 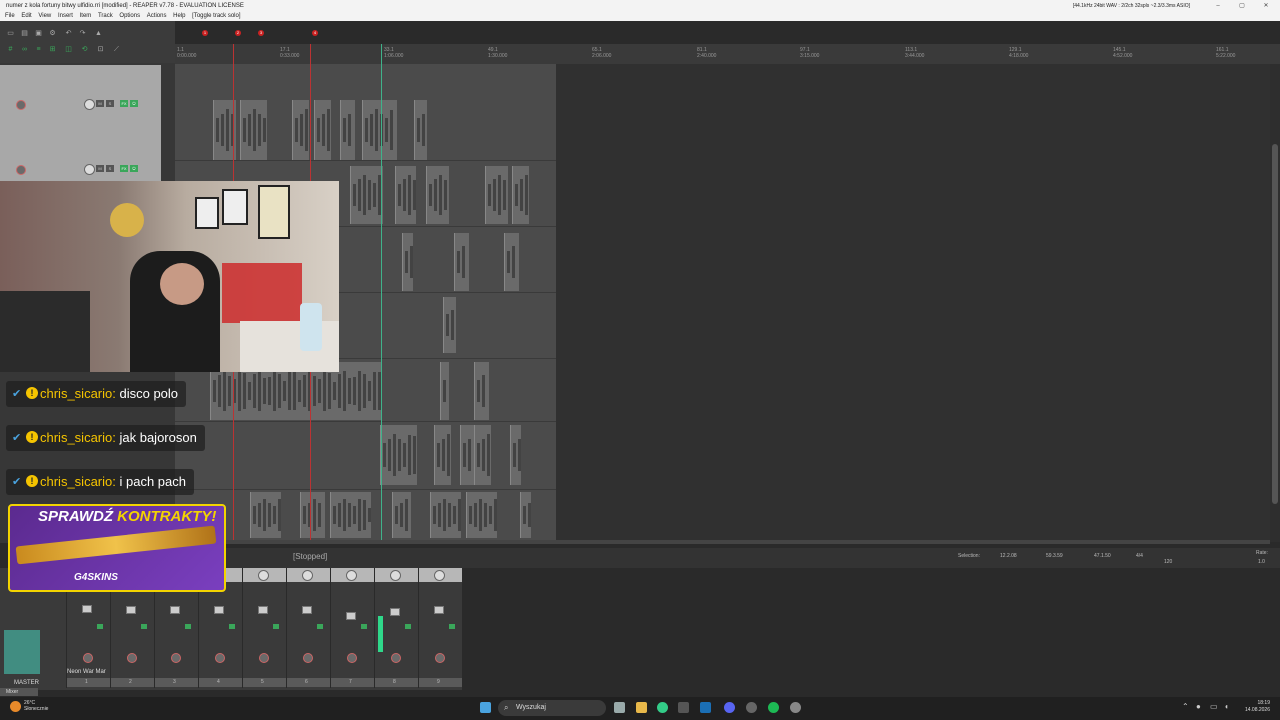 What do you see at coordinates (1214, 706) in the screenshot?
I see `network-icon: ▭` at bounding box center [1214, 706].